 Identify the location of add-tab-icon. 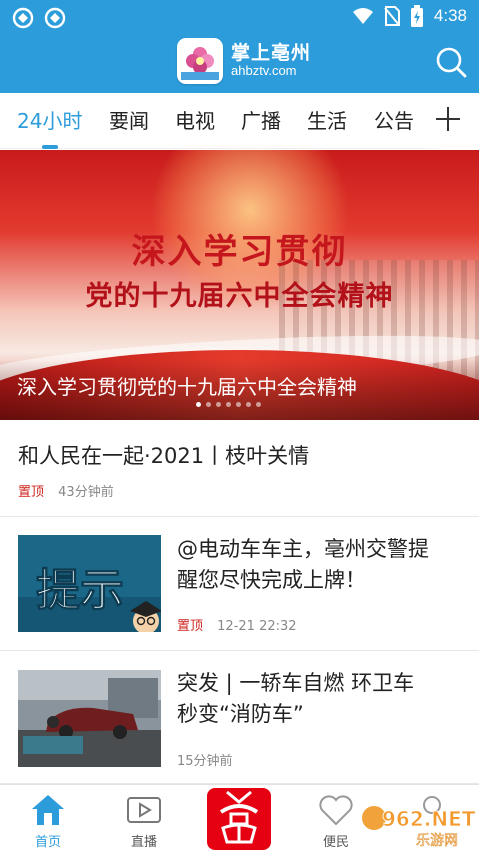
(448, 119).